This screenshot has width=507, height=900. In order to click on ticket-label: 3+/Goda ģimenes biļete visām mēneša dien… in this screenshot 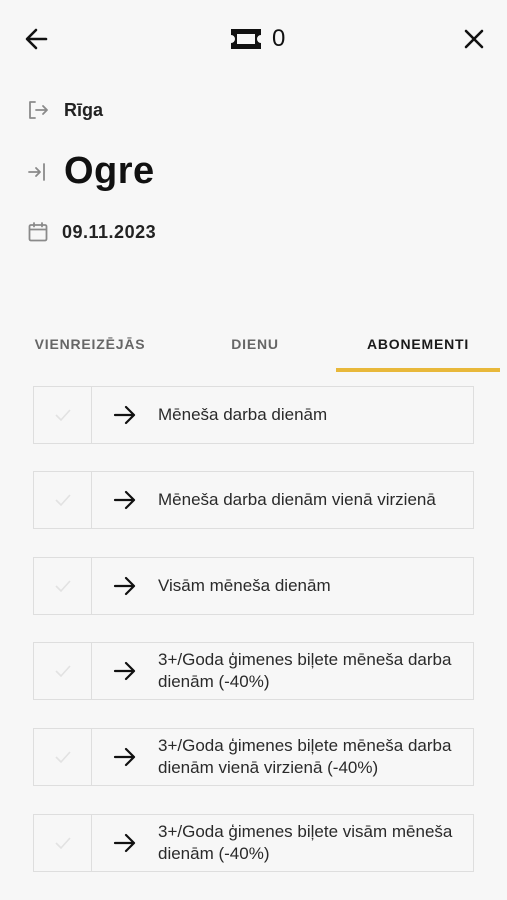, I will do `click(305, 842)`.